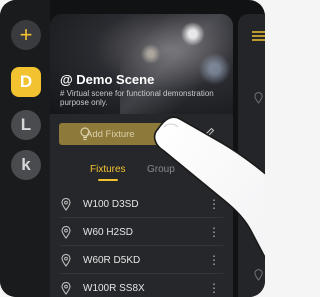 This screenshot has width=320, height=297. Describe the element at coordinates (85, 134) in the screenshot. I see `bulb-icon` at that location.